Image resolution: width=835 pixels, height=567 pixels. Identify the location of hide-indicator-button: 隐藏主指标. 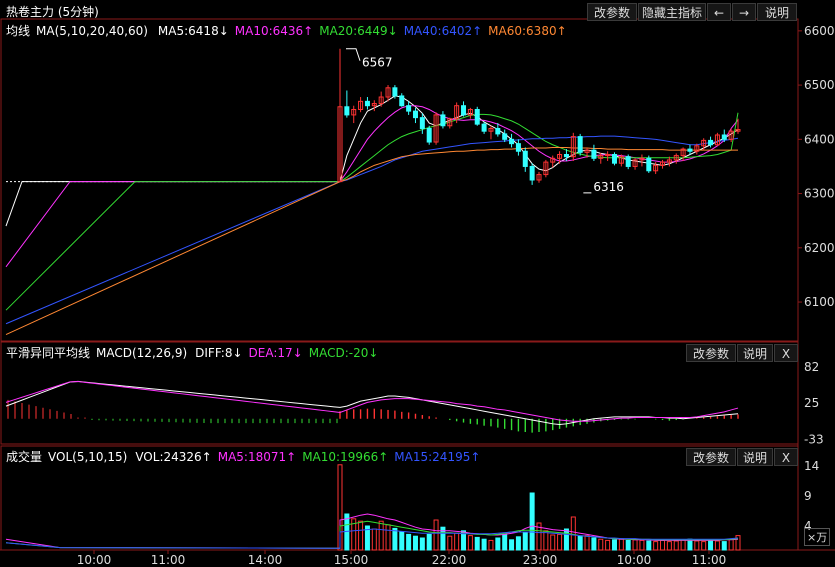
(672, 12).